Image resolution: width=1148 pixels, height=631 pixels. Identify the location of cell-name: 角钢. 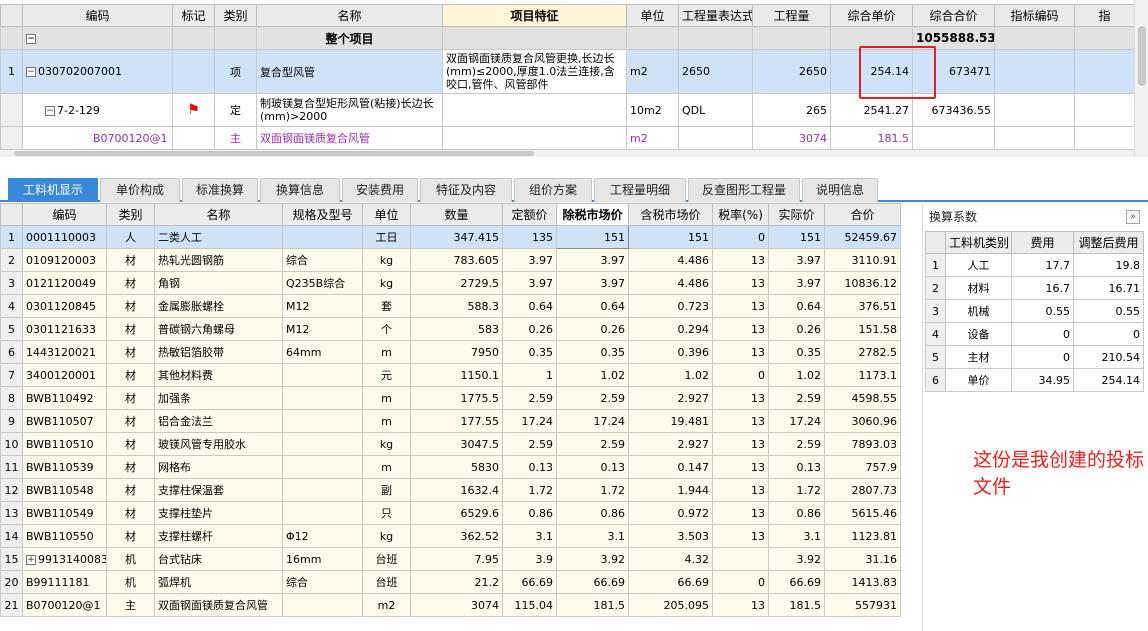
(218, 283).